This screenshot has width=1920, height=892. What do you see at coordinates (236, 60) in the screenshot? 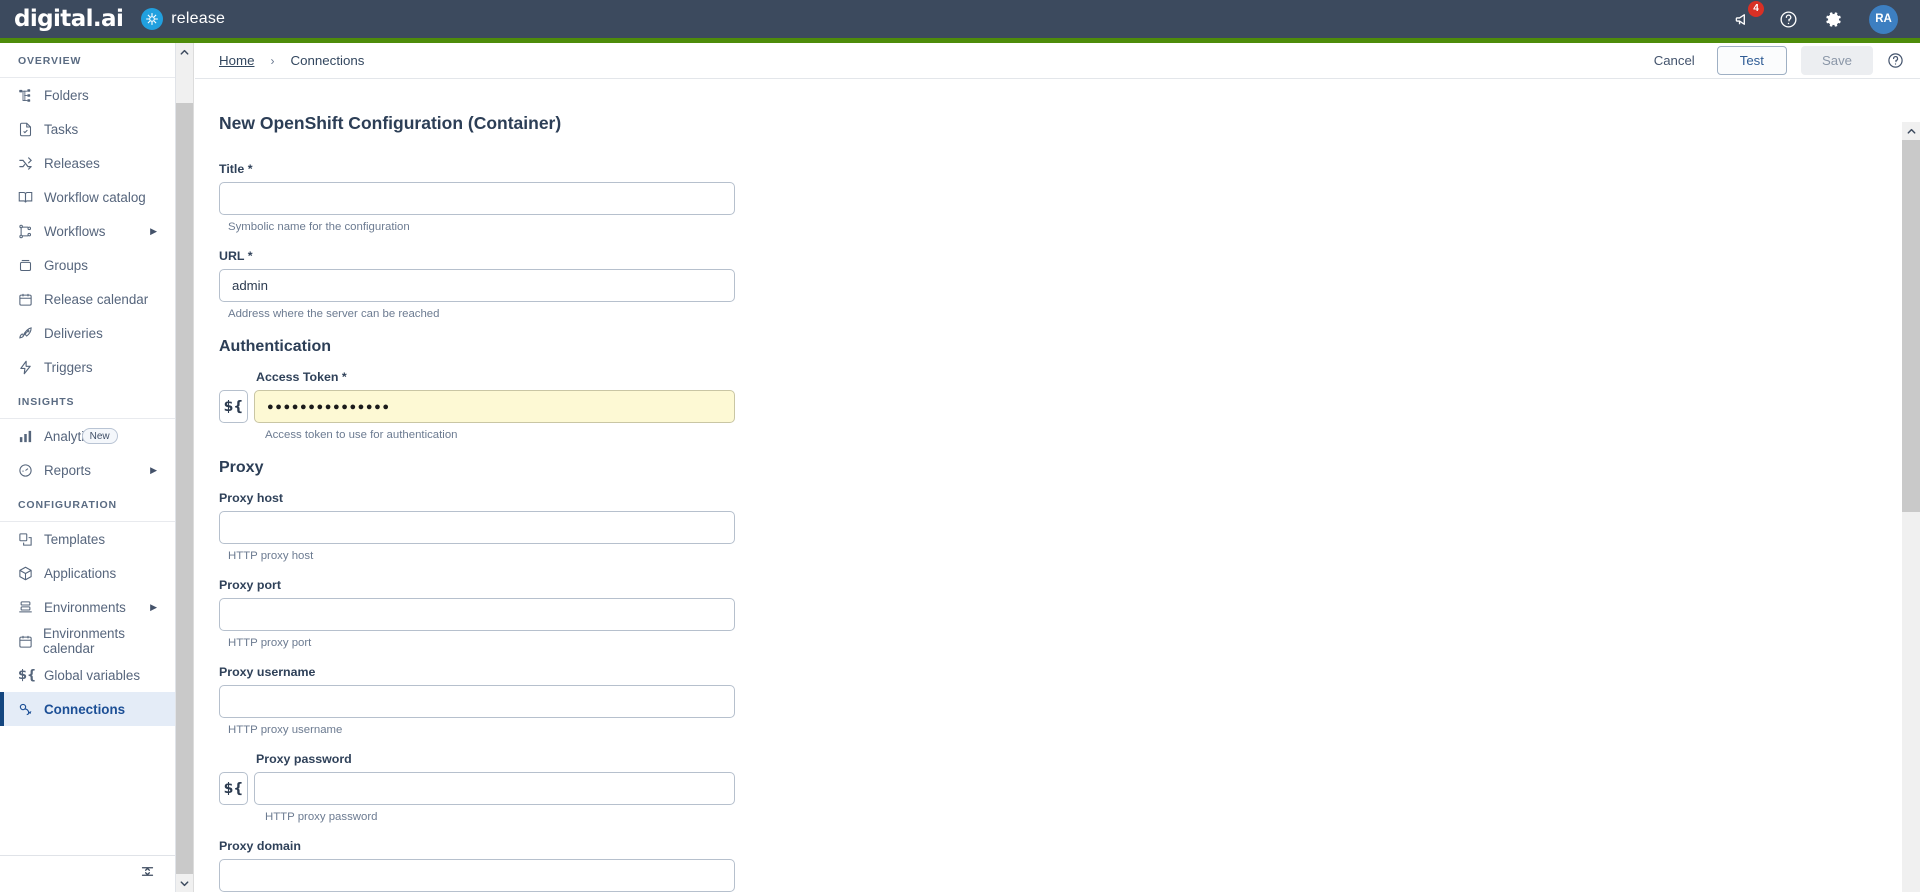
I see `breadcrumb-home-link: Home` at bounding box center [236, 60].